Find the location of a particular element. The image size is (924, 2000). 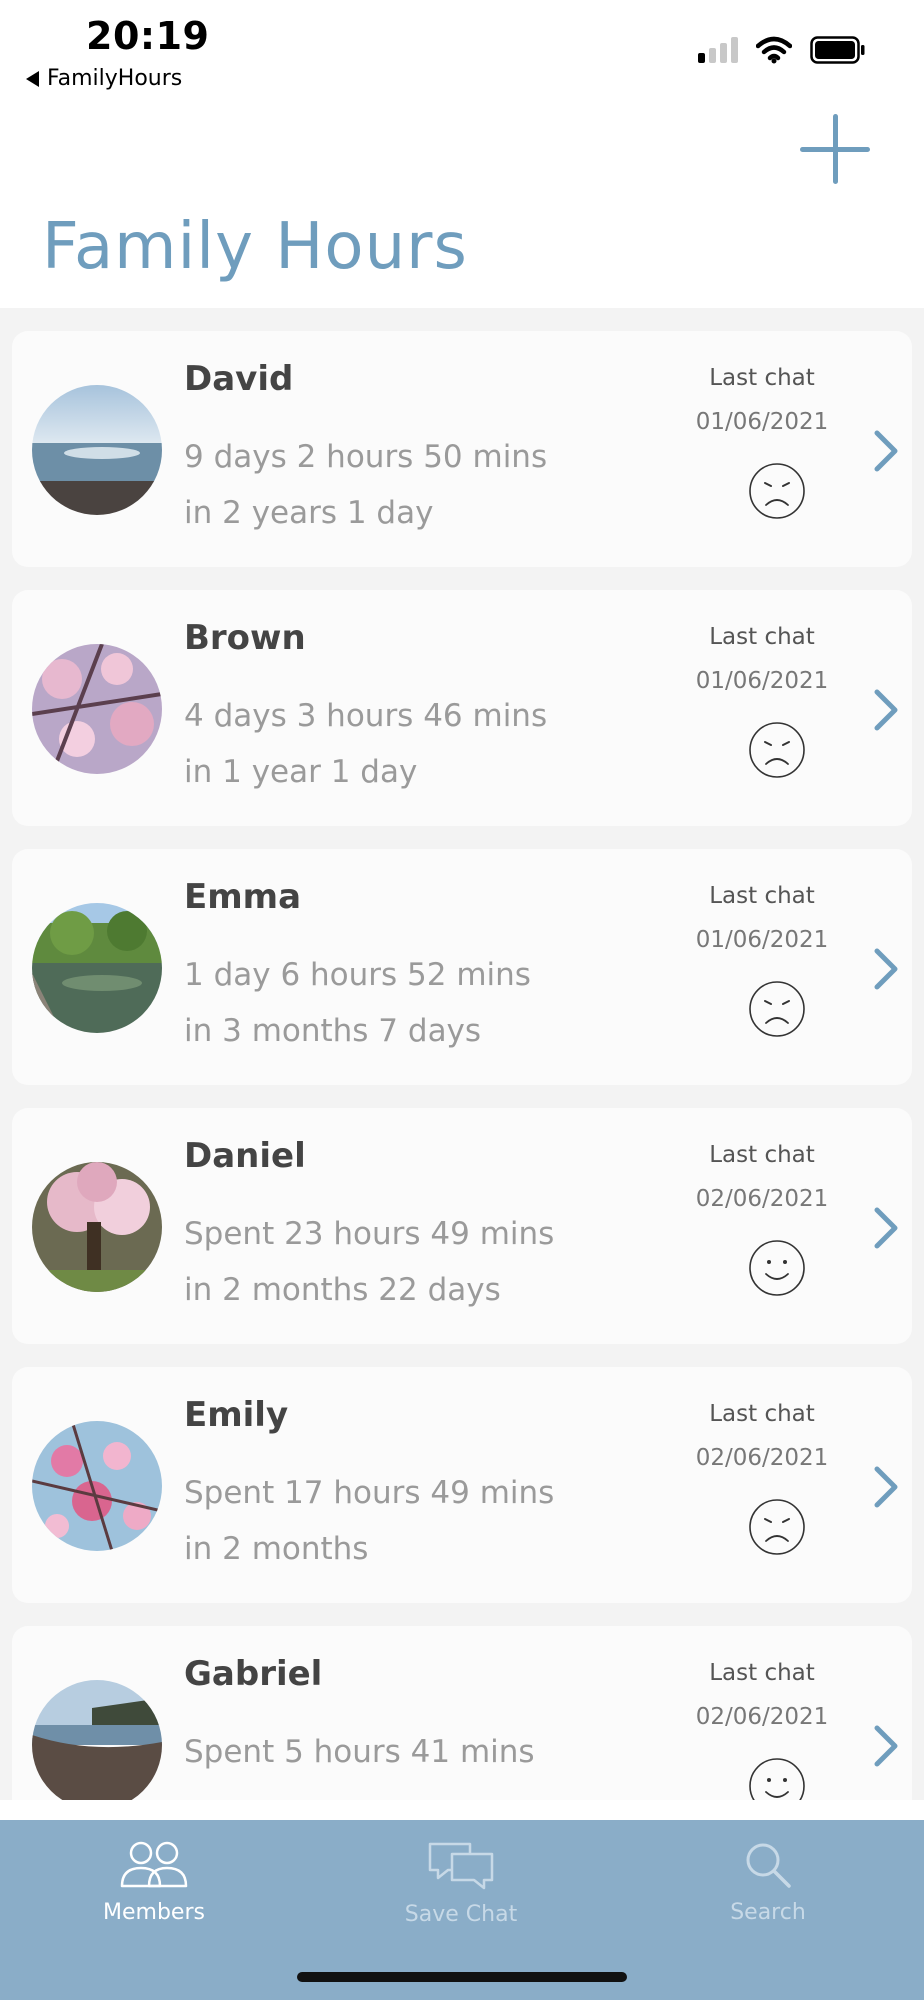

tab-search: Search is located at coordinates (768, 1895).